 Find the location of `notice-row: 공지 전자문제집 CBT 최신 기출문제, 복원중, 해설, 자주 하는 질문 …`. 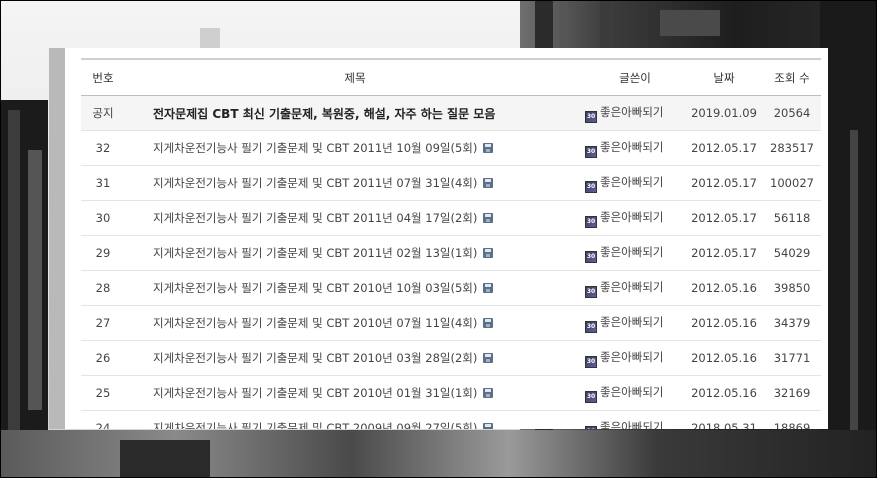

notice-row: 공지 전자문제집 CBT 최신 기출문제, 복원중, 해설, 자주 하는 질문 … is located at coordinates (451, 113).